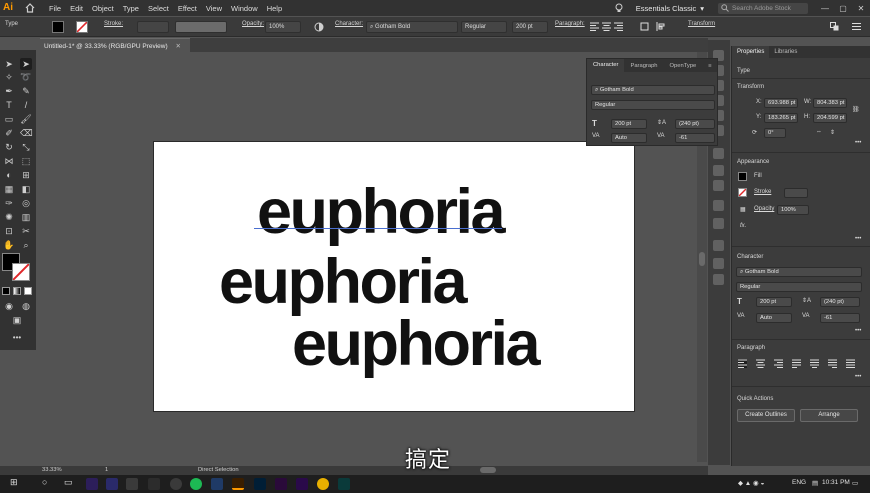 The height and width of the screenshot is (493, 870). I want to click on character-label: Character:, so click(349, 24).